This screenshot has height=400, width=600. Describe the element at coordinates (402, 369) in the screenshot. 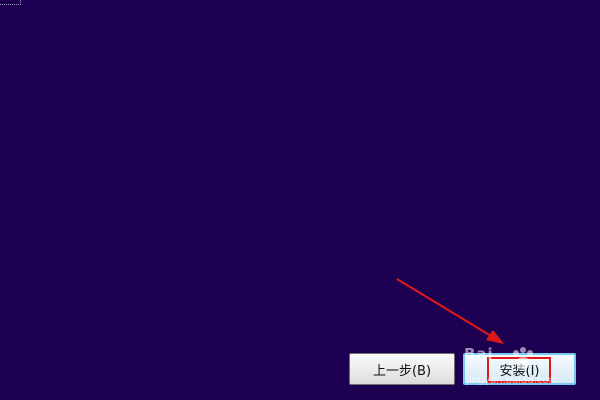

I see `back-button: 上一步(B)` at that location.